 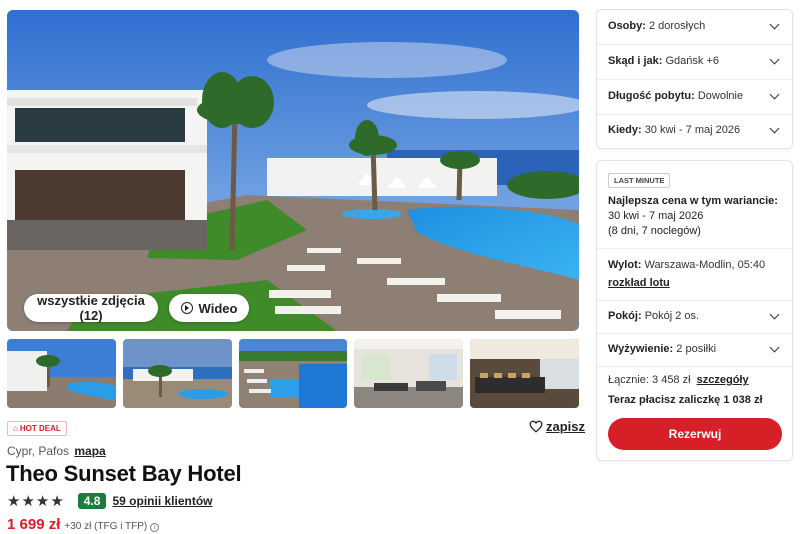 What do you see at coordinates (536, 426) in the screenshot?
I see `heart-icon` at bounding box center [536, 426].